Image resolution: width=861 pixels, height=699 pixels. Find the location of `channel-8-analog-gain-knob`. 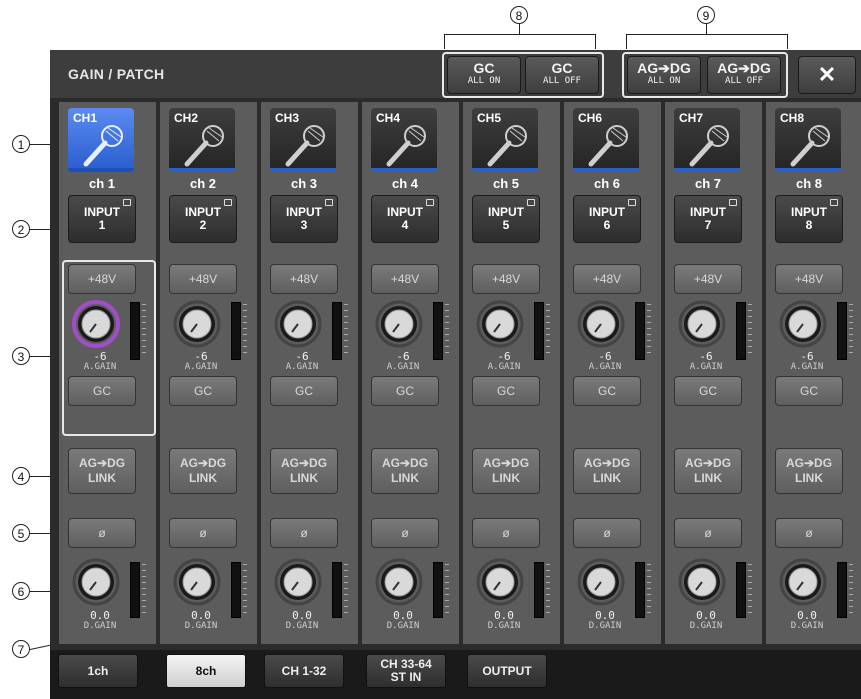

channel-8-analog-gain-knob is located at coordinates (803, 326).